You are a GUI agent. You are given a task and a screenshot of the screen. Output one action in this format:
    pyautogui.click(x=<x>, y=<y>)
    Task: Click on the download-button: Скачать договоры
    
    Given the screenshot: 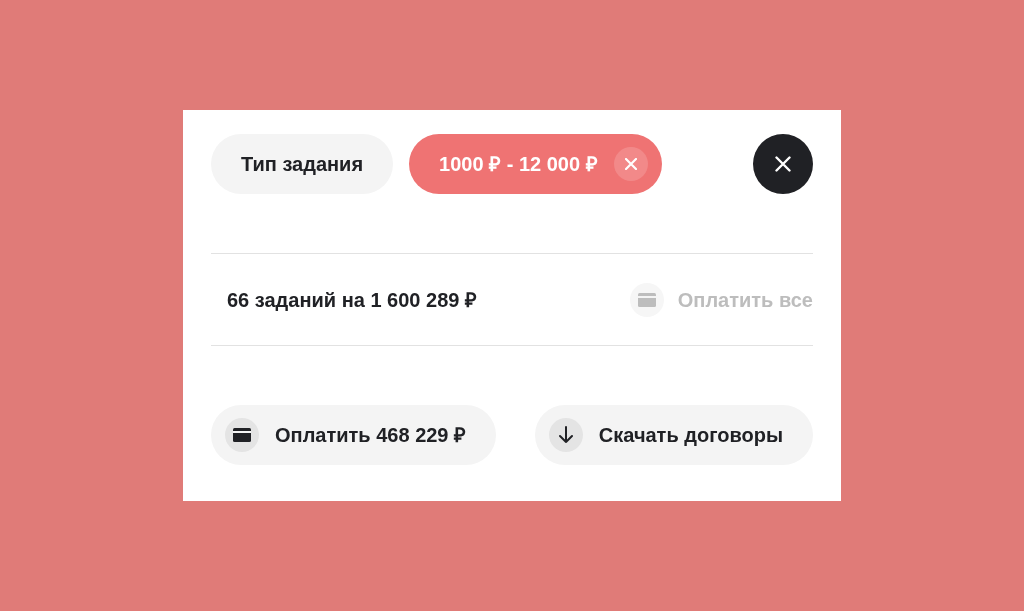 What is the action you would take?
    pyautogui.click(x=673, y=435)
    